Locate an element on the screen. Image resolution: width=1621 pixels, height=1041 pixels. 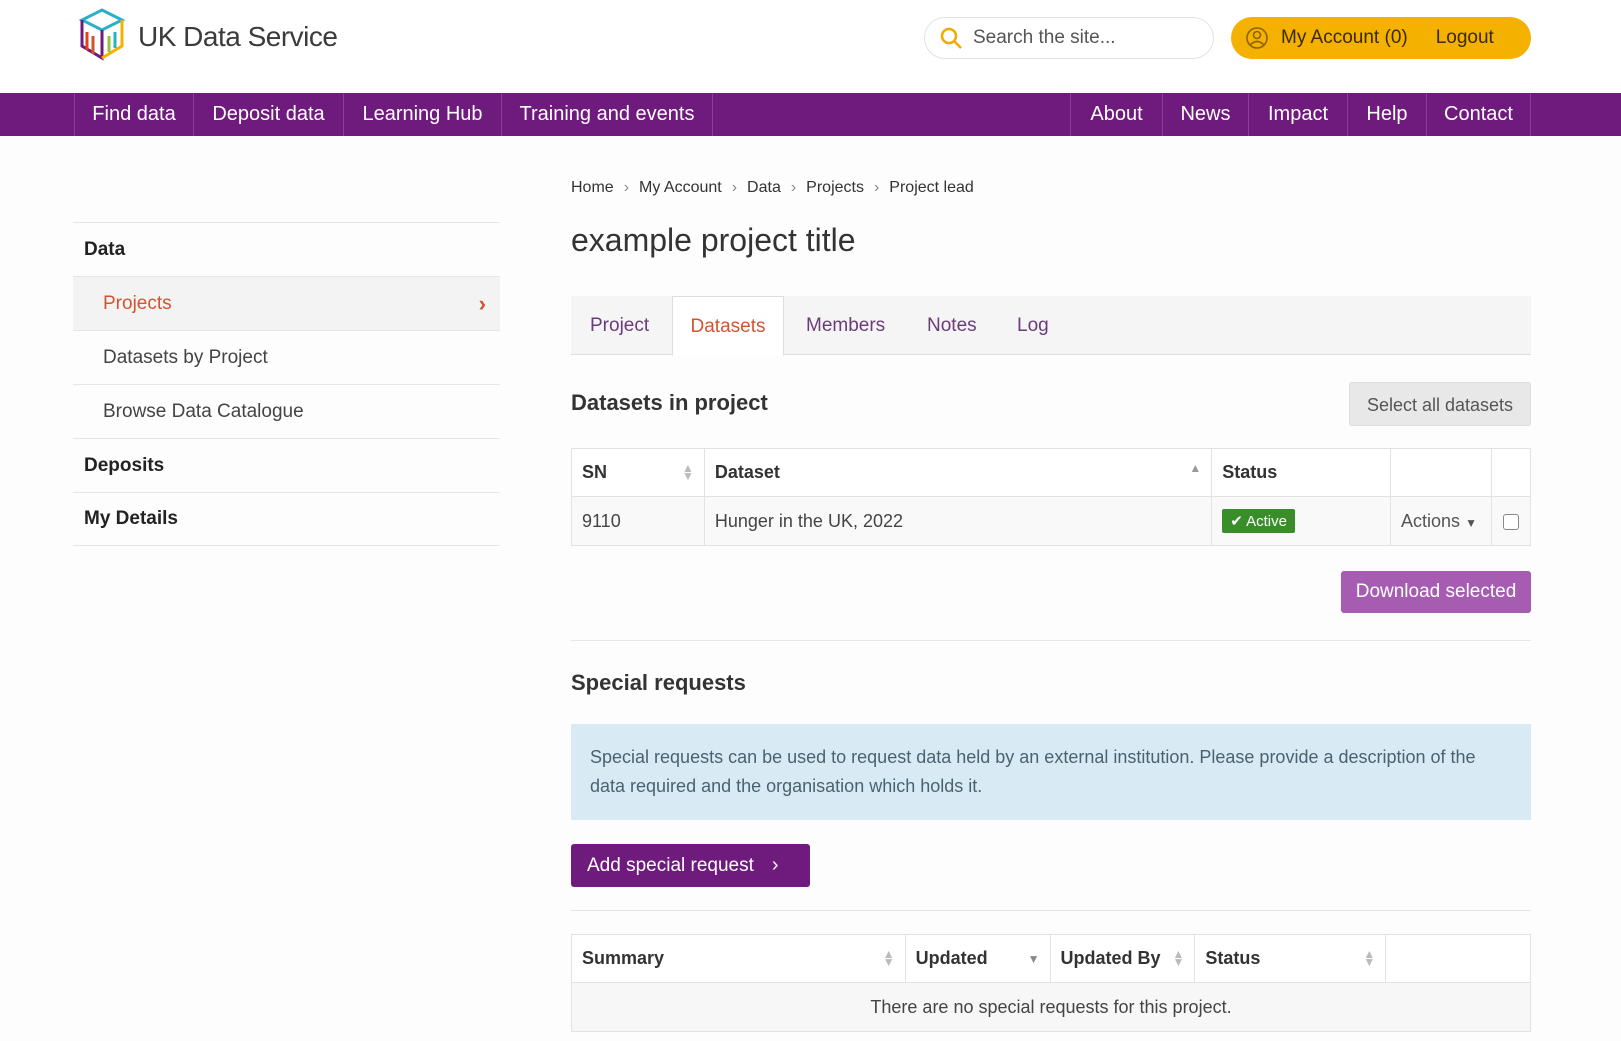
nav-find-data: Find data is located at coordinates (133, 114).